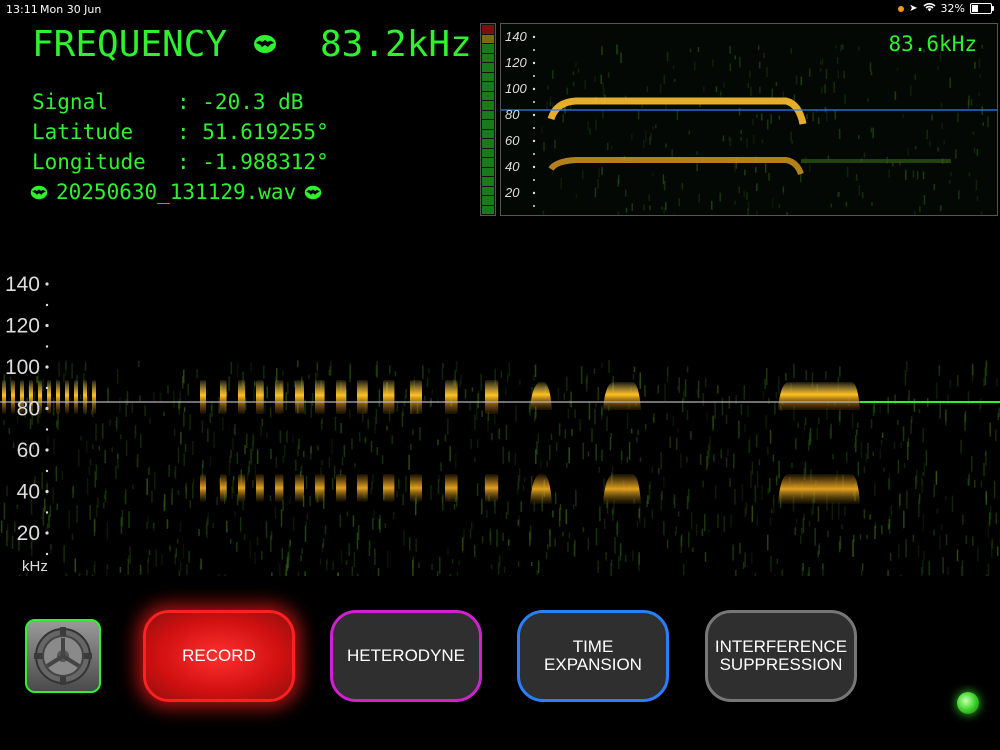 The image size is (1000, 750). What do you see at coordinates (593, 646) in the screenshot?
I see `time-expansion-label-line1: TIME` at bounding box center [593, 646].